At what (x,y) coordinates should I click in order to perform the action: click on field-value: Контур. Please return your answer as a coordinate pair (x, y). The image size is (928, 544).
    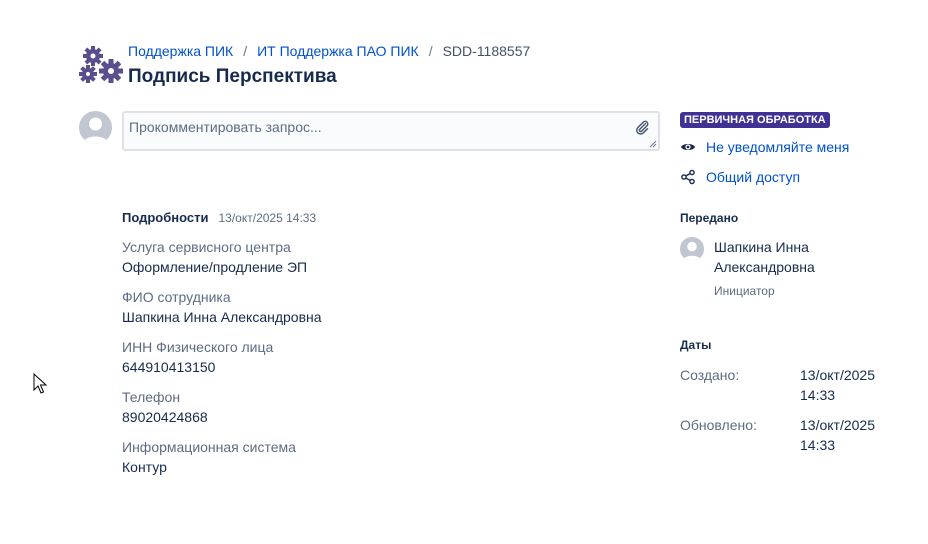
    Looking at the image, I should click on (144, 467).